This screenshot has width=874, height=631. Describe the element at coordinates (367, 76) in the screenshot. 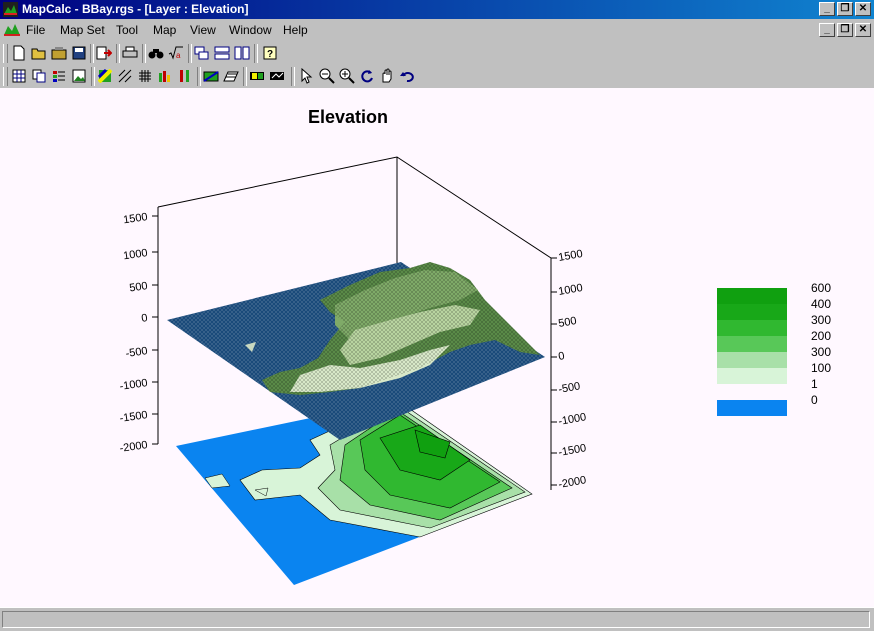

I see `rotate-icon` at that location.